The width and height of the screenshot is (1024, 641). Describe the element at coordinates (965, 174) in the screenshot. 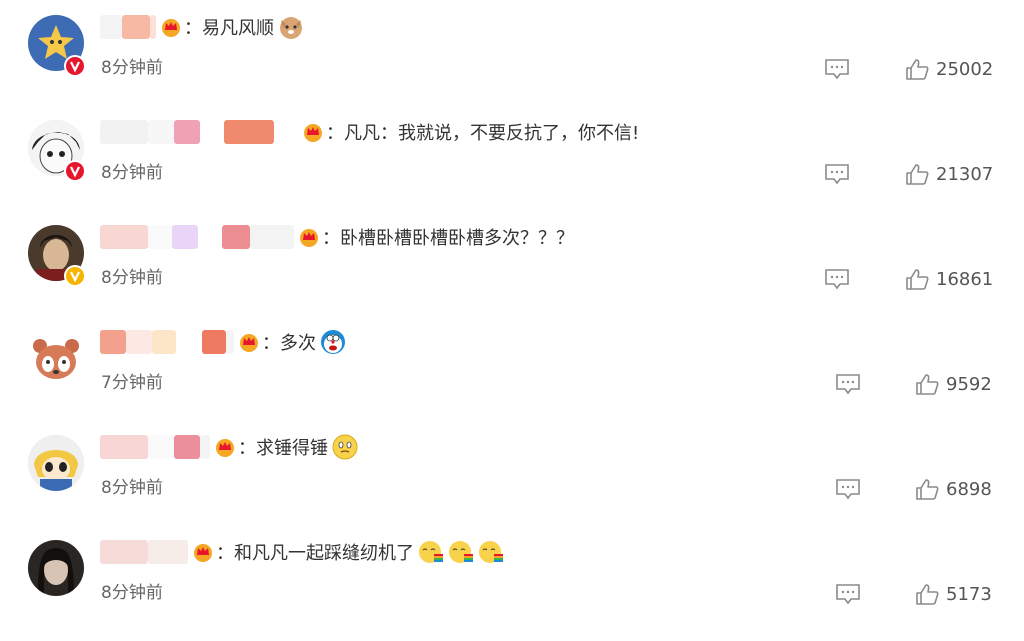

I see `like-count: 21307` at that location.